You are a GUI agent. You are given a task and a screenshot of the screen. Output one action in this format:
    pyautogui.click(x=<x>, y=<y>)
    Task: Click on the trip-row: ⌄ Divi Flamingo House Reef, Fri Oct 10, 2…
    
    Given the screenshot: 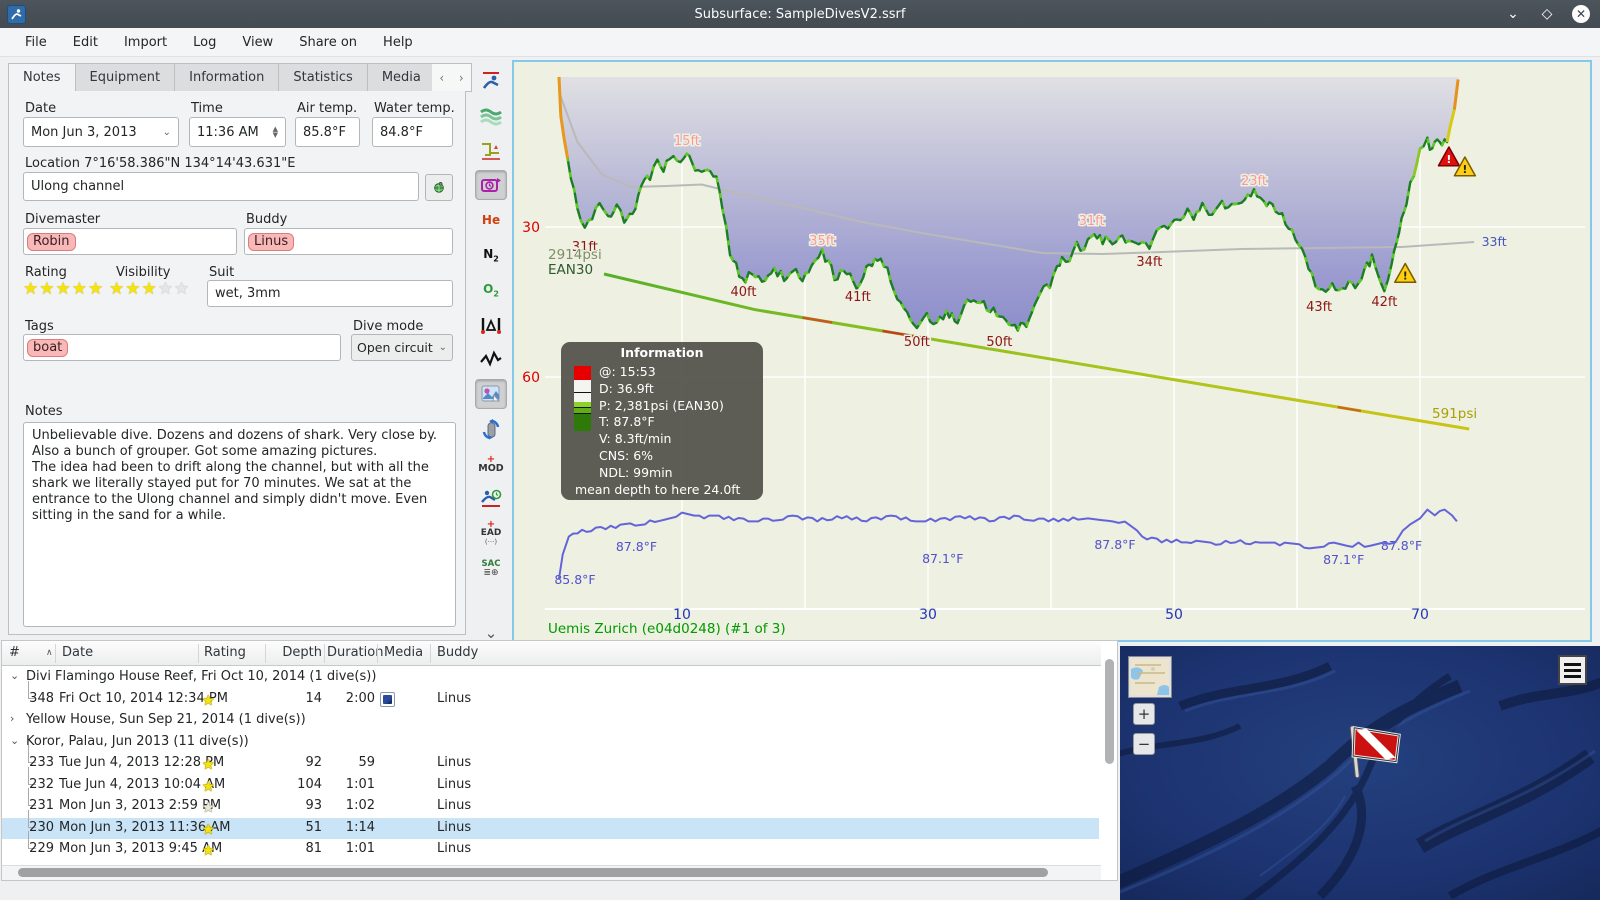 What is the action you would take?
    pyautogui.click(x=550, y=678)
    